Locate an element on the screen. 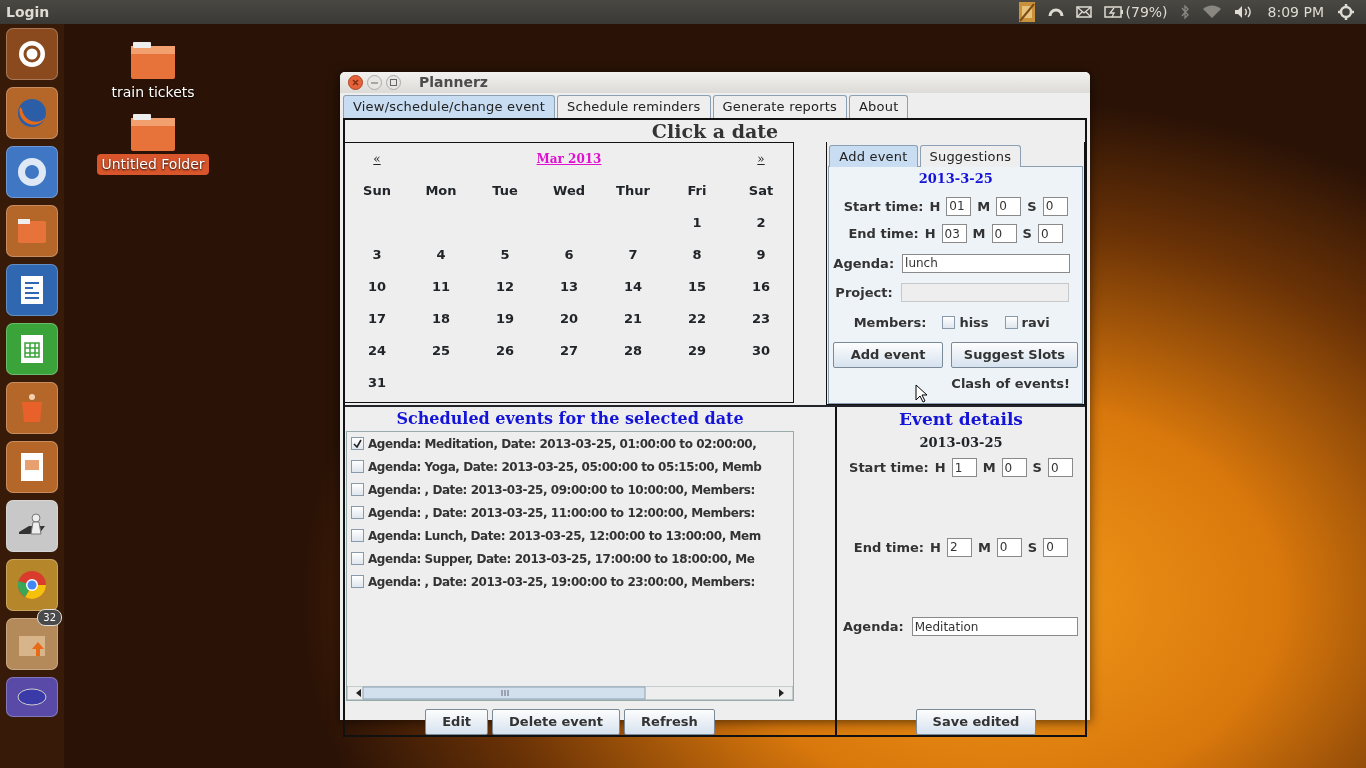  speaker-icon is located at coordinates (1243, 12).